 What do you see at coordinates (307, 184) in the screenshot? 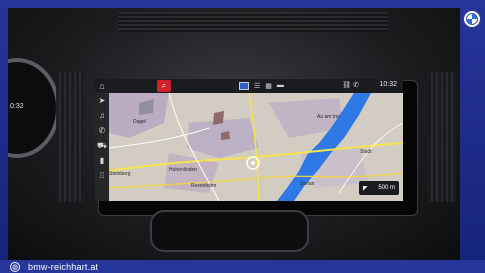
I see `map-label: Stefan` at bounding box center [307, 184].